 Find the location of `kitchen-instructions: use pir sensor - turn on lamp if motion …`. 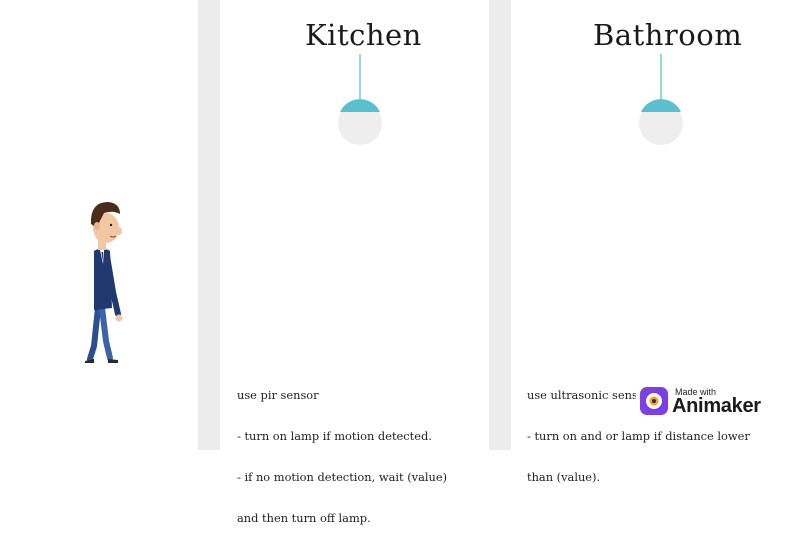

kitchen-instructions: use pir sensor - turn on lamp if motion … is located at coordinates (342, 450).